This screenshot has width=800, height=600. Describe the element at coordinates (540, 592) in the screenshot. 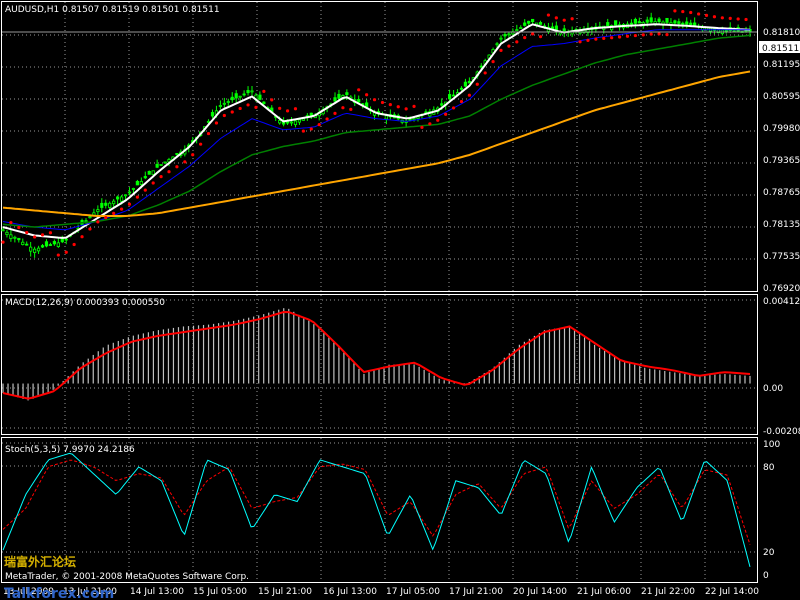

I see `time-tick: 20 Jul 14:00` at that location.